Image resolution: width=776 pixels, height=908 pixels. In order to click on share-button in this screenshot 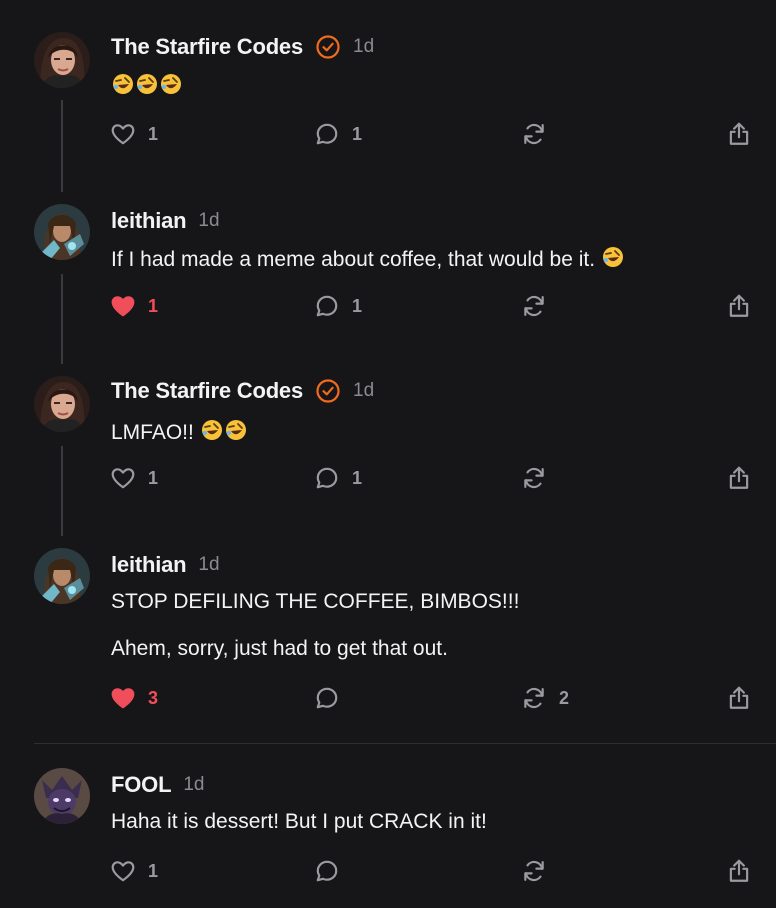, I will do `click(739, 871)`.